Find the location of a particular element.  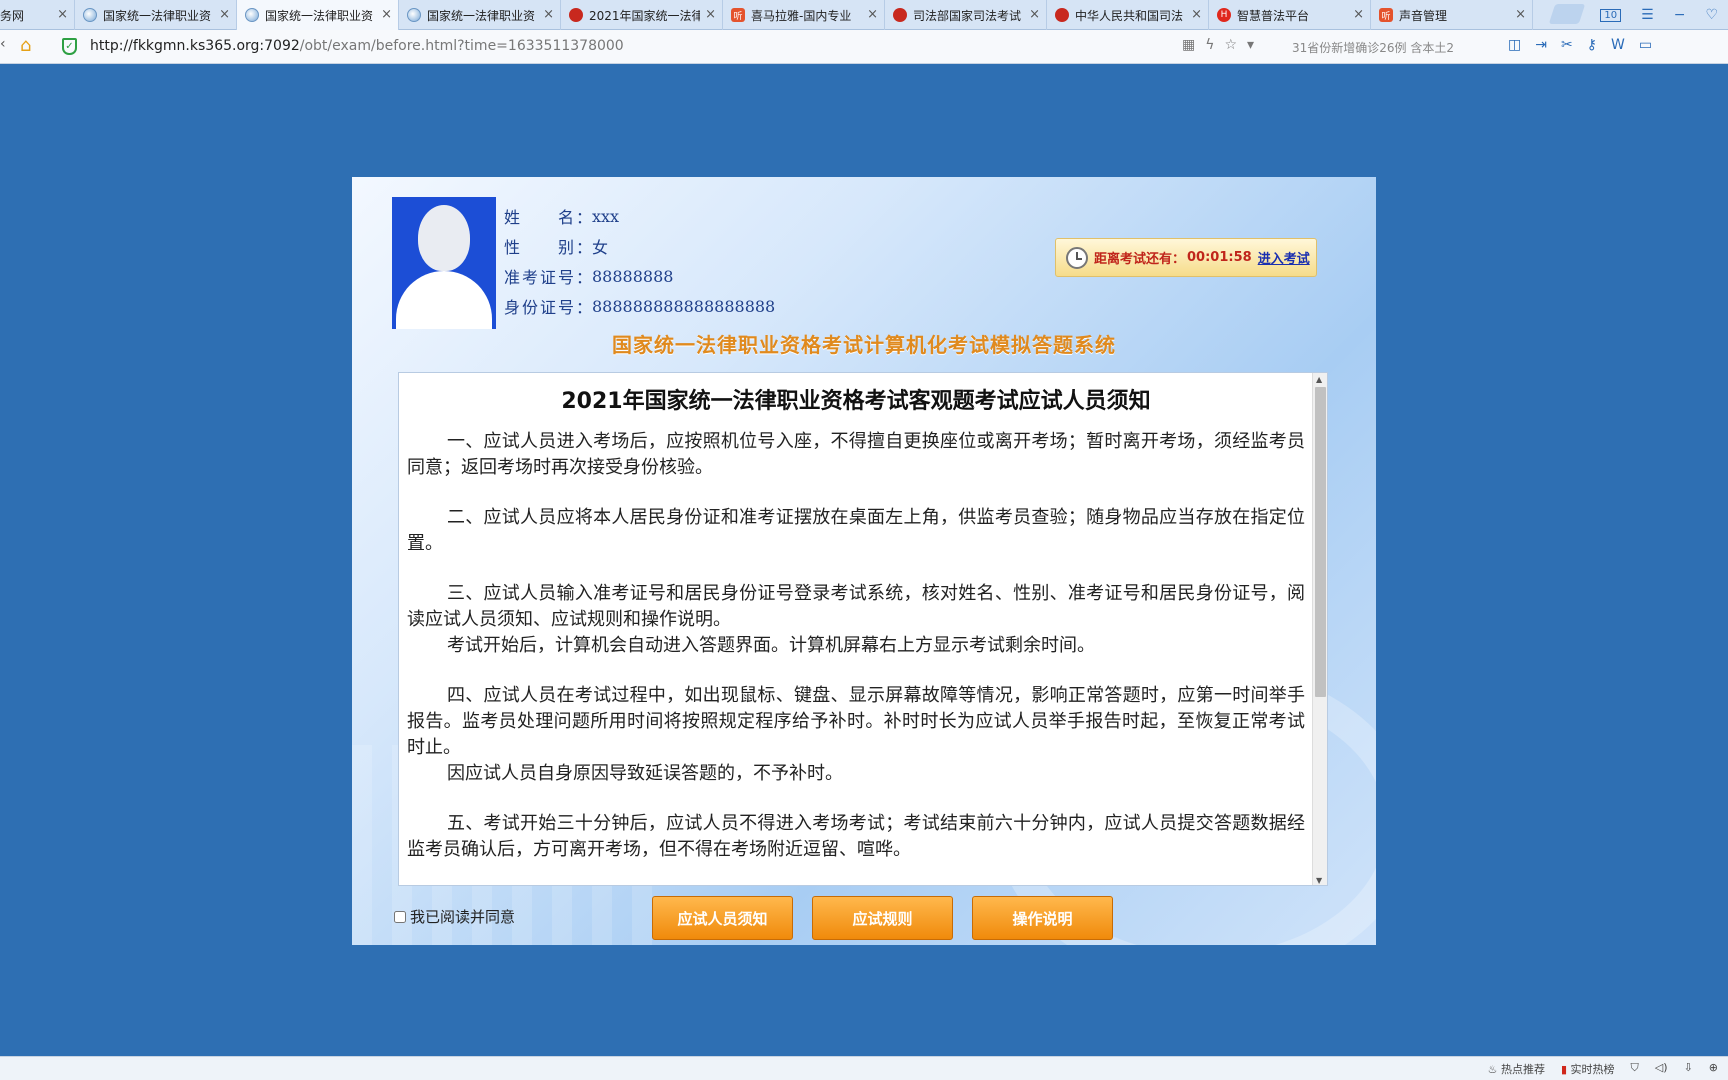

lightning-icon: ϟ is located at coordinates (1209, 45).